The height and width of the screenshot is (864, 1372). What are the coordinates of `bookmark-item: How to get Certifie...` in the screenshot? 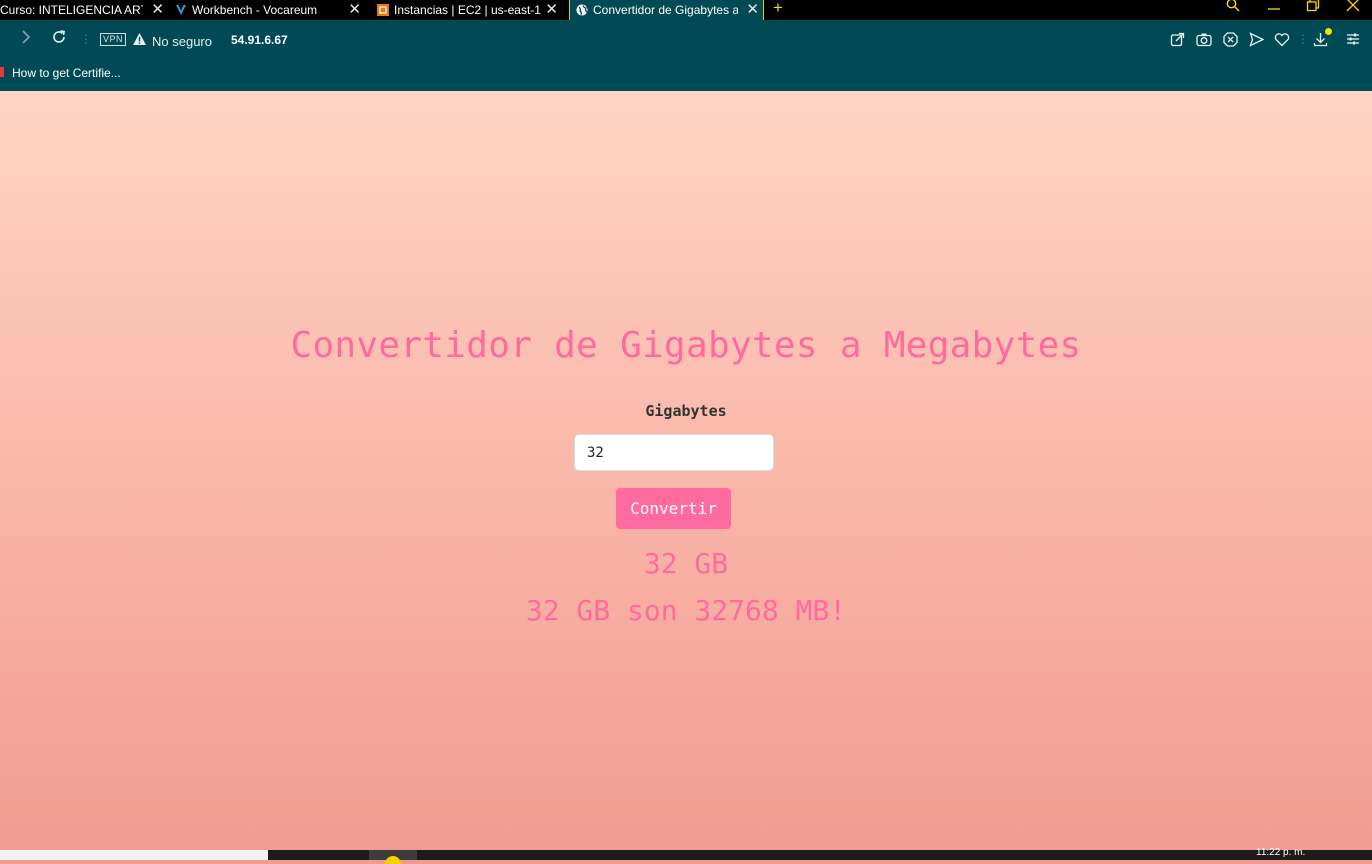 It's located at (66, 73).